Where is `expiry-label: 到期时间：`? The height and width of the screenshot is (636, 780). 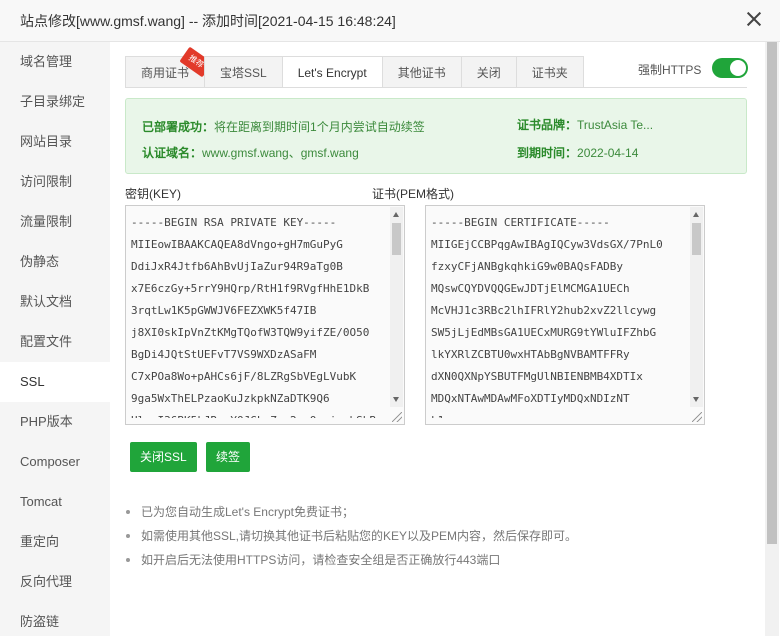 expiry-label: 到期时间： is located at coordinates (547, 153).